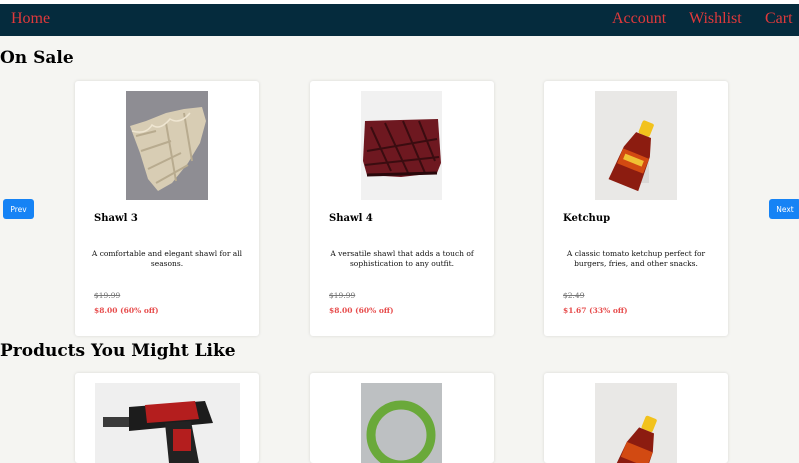 The width and height of the screenshot is (799, 463). I want to click on navbar: Home Account Wishlist Cart, so click(399, 20).